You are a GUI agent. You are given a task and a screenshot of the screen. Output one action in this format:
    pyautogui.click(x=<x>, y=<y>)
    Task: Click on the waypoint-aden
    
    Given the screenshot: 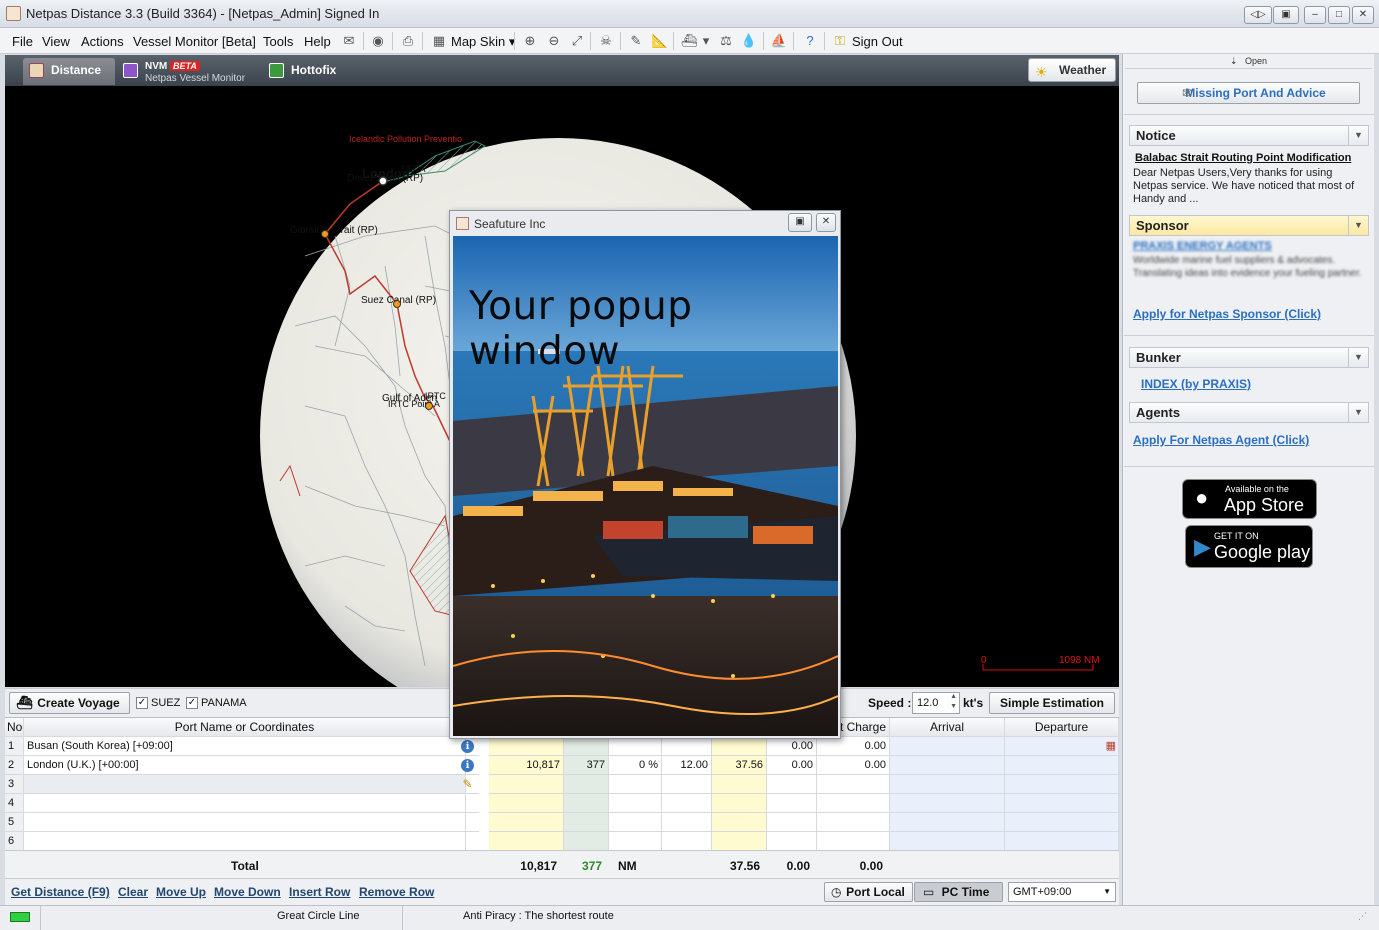 What is the action you would take?
    pyautogui.click(x=429, y=406)
    